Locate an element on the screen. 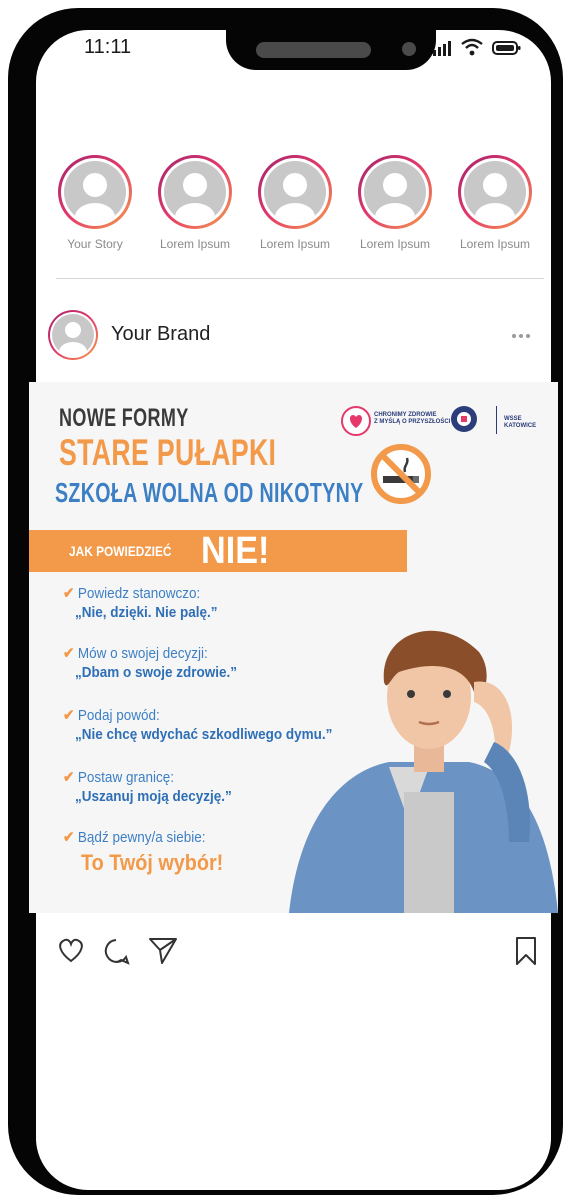 The width and height of the screenshot is (571, 1203). post-actions is located at coordinates (300, 956).